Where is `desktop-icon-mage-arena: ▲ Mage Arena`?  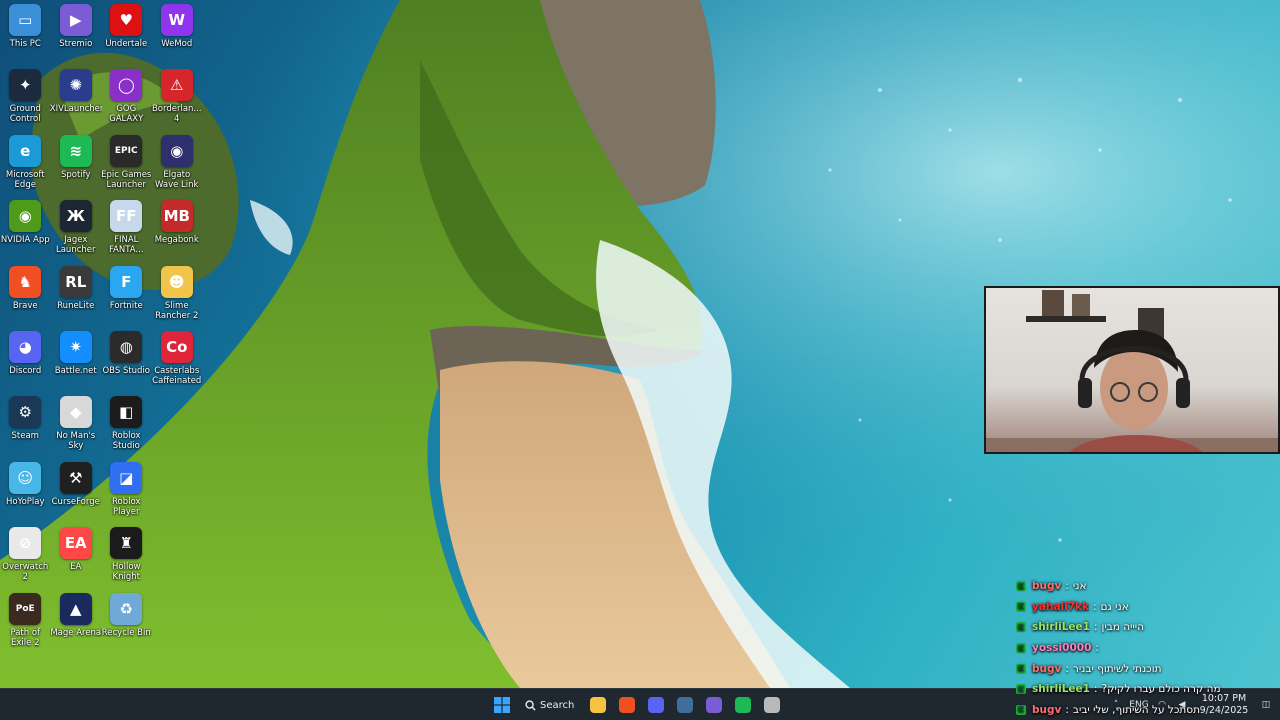
desktop-icon-mage-arena: ▲ Mage Arena is located at coordinates (75, 621).